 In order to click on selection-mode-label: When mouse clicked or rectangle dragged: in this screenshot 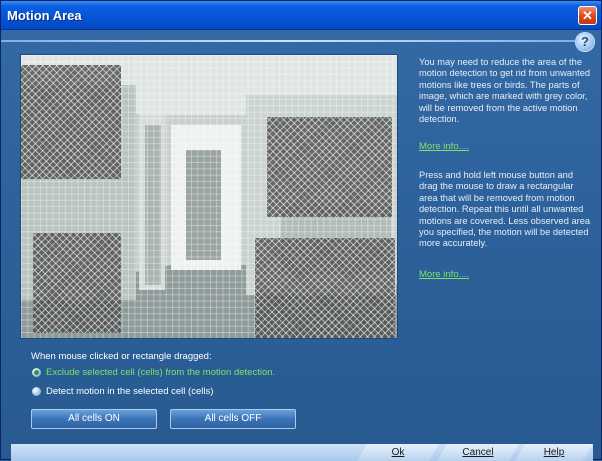, I will do `click(121, 356)`.